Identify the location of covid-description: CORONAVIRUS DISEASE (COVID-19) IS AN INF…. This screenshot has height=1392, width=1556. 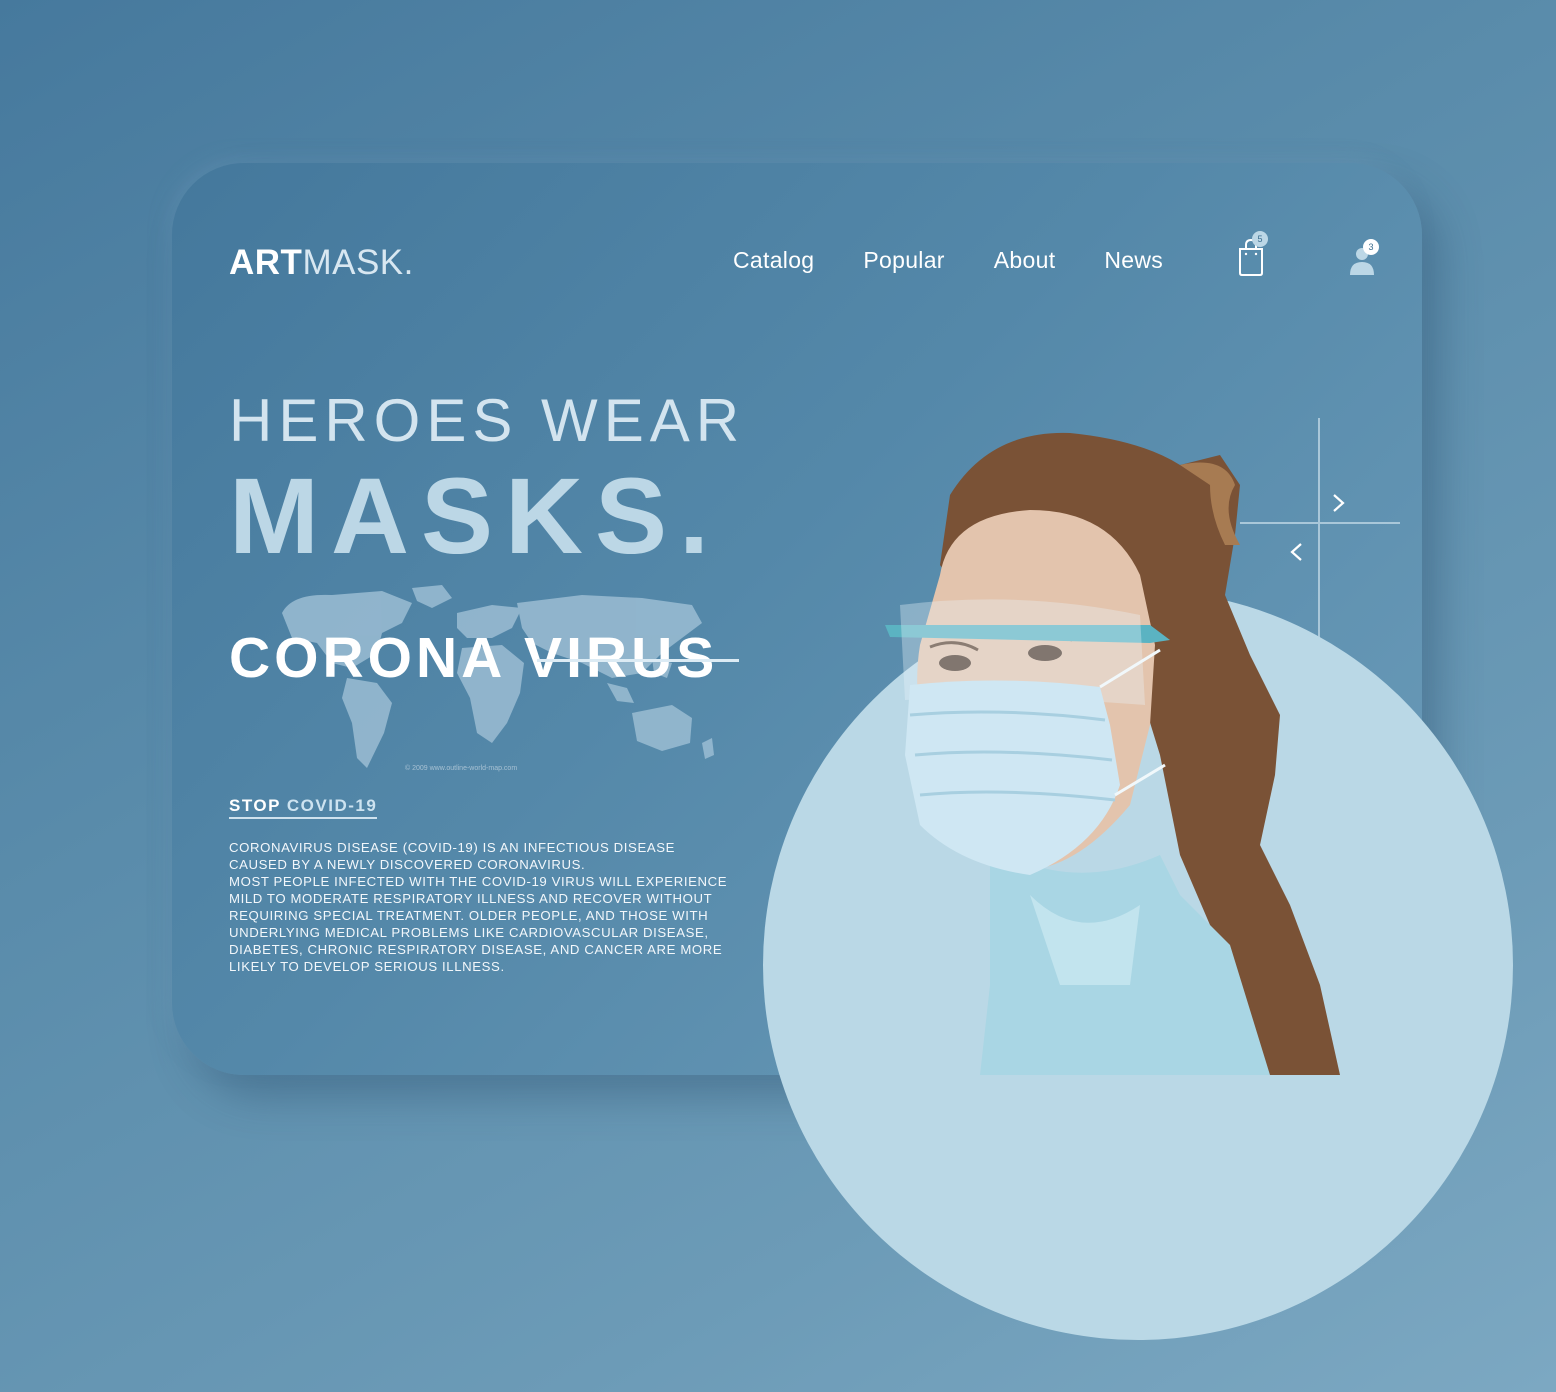
(479, 907).